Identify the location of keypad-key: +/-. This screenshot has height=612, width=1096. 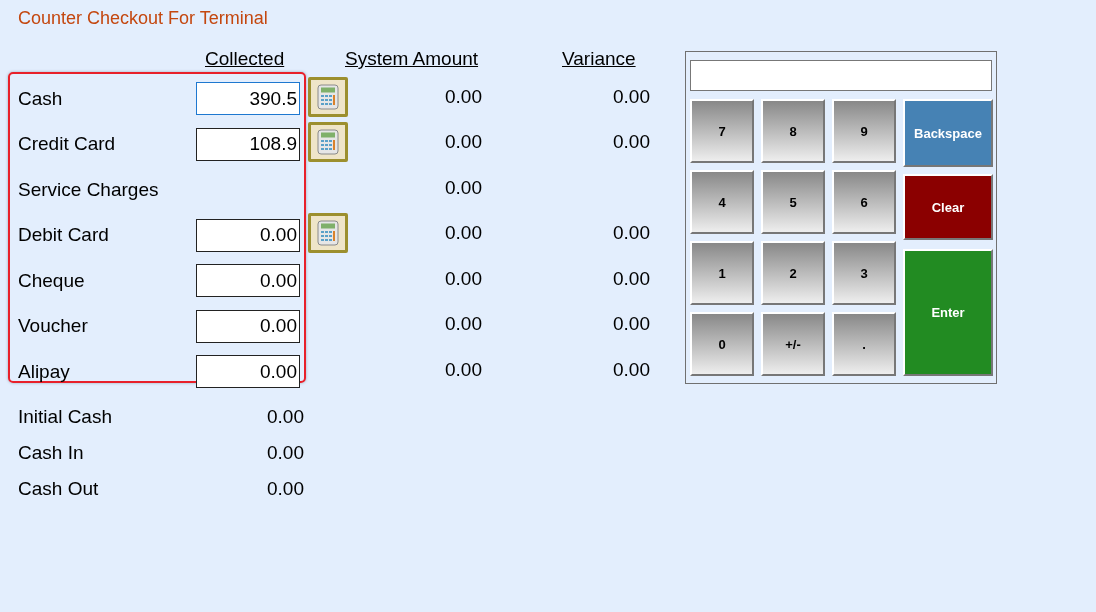
(793, 344).